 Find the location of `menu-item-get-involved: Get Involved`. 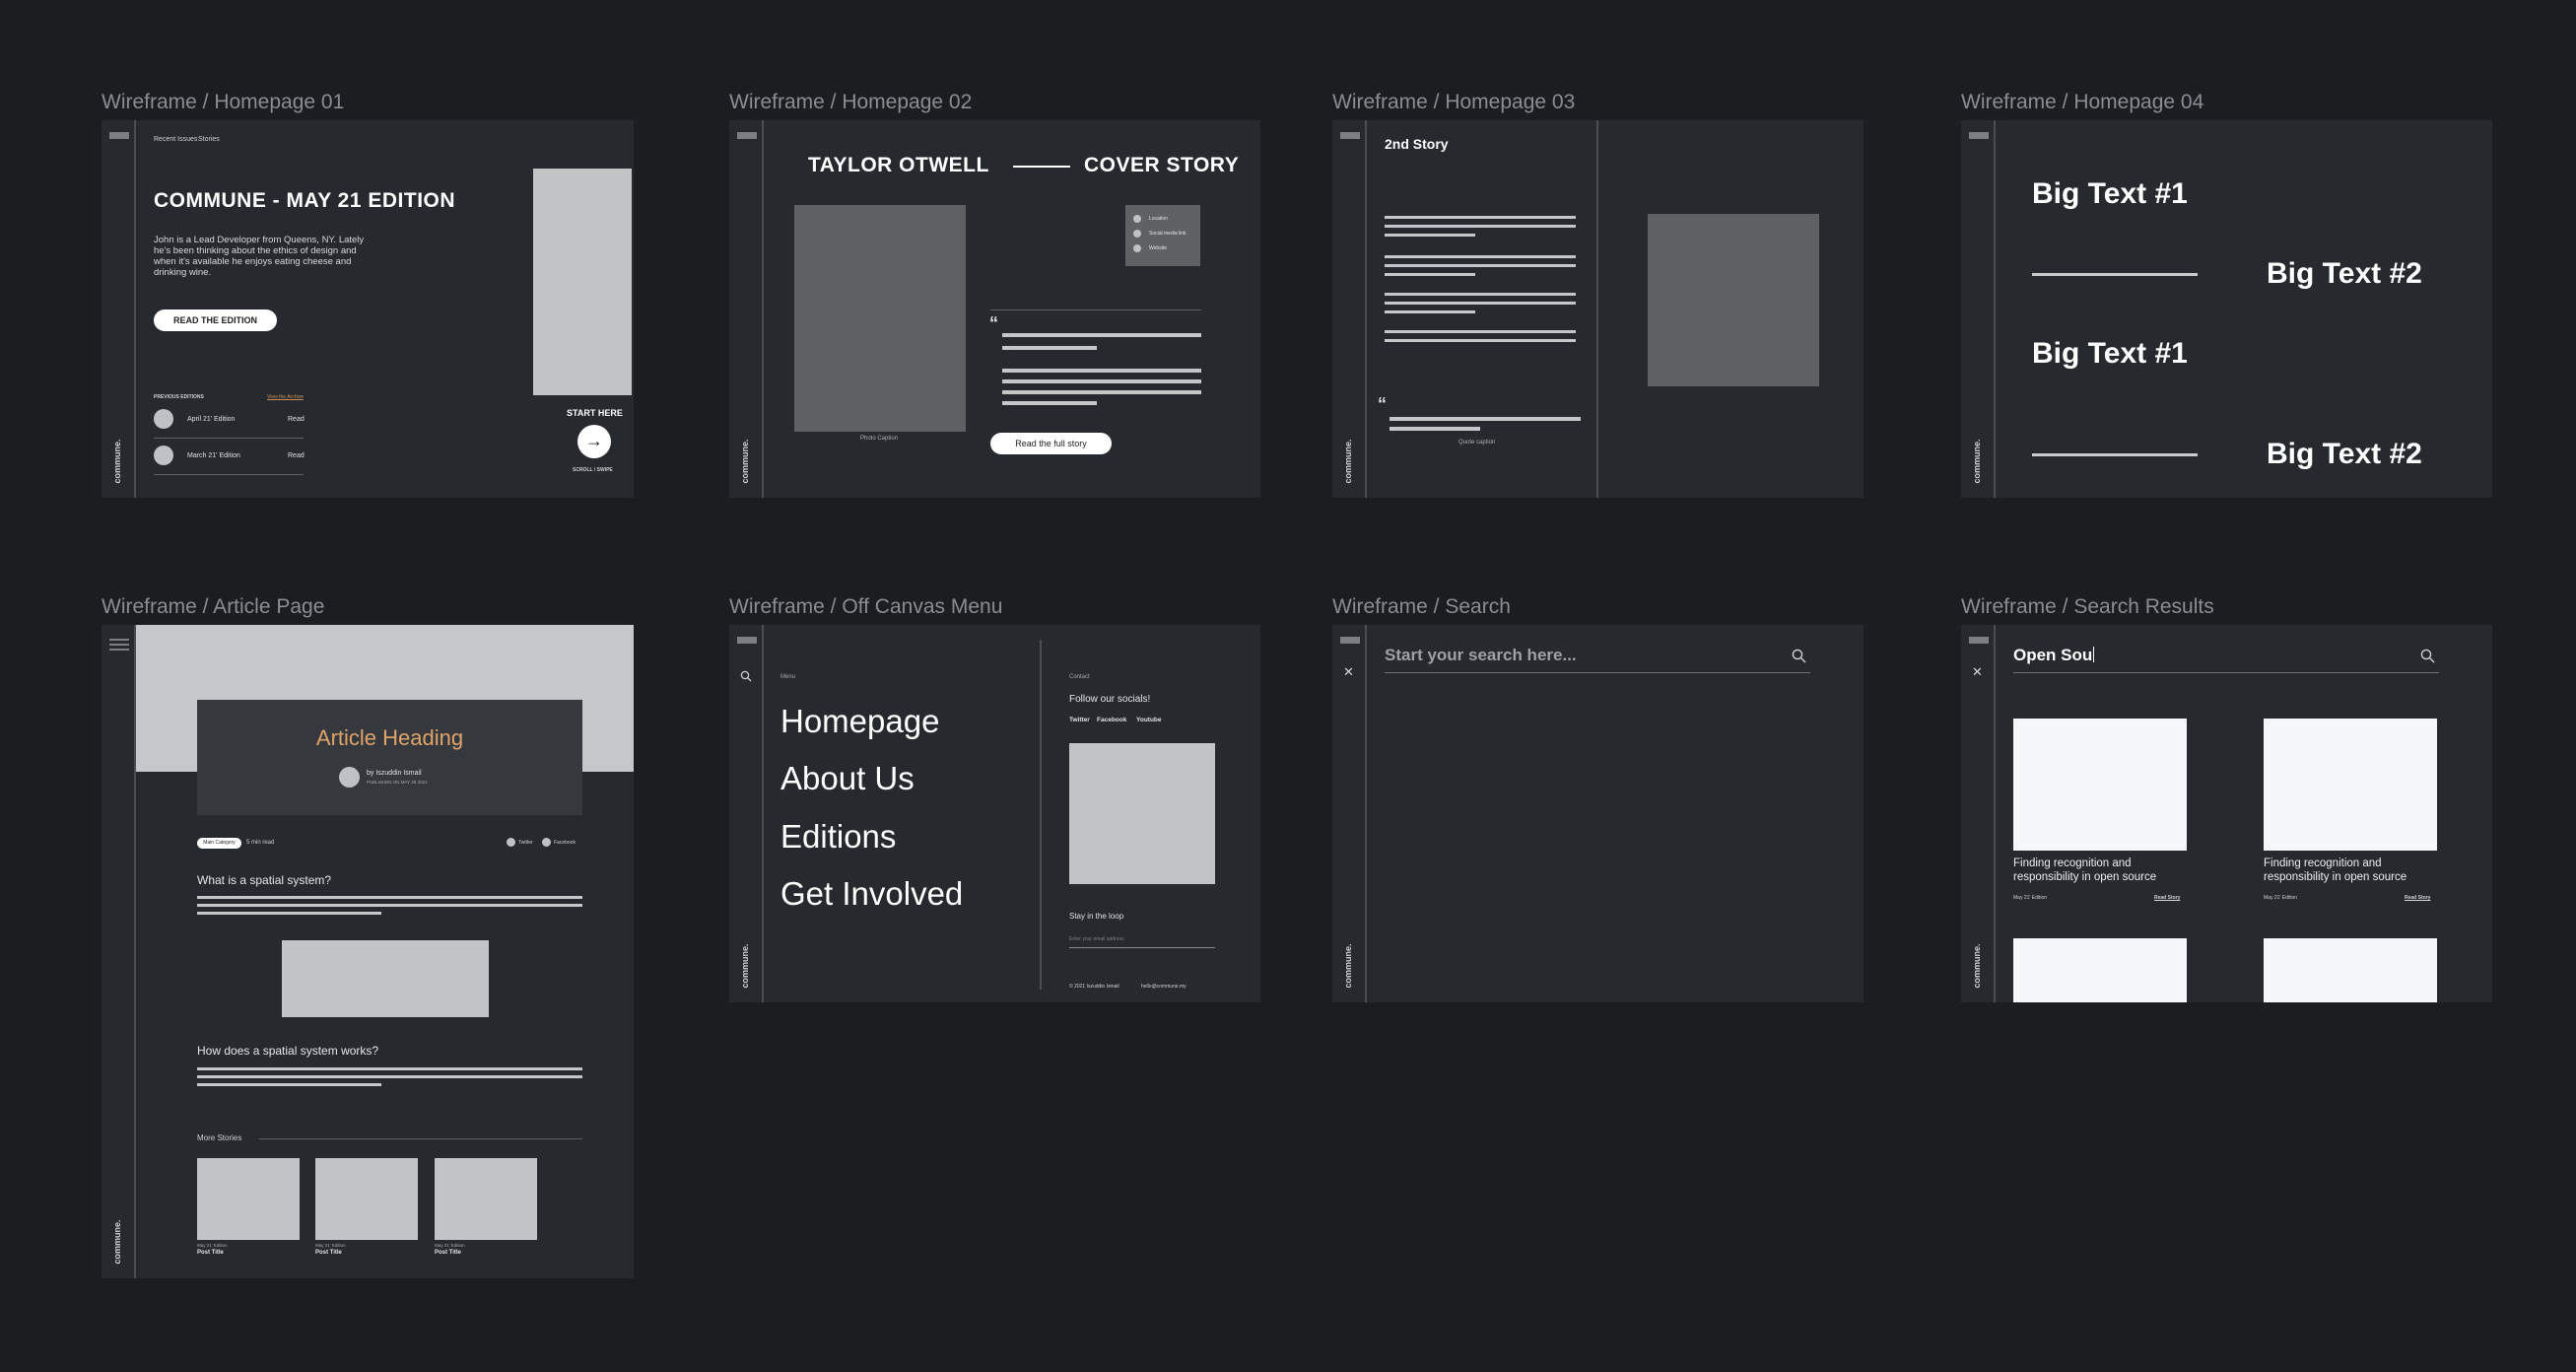

menu-item-get-involved: Get Involved is located at coordinates (871, 894).